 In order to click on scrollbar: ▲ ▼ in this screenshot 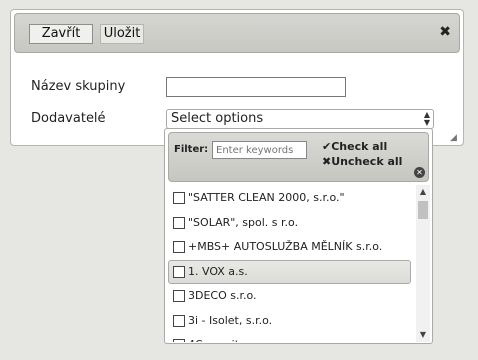, I will do `click(423, 263)`.